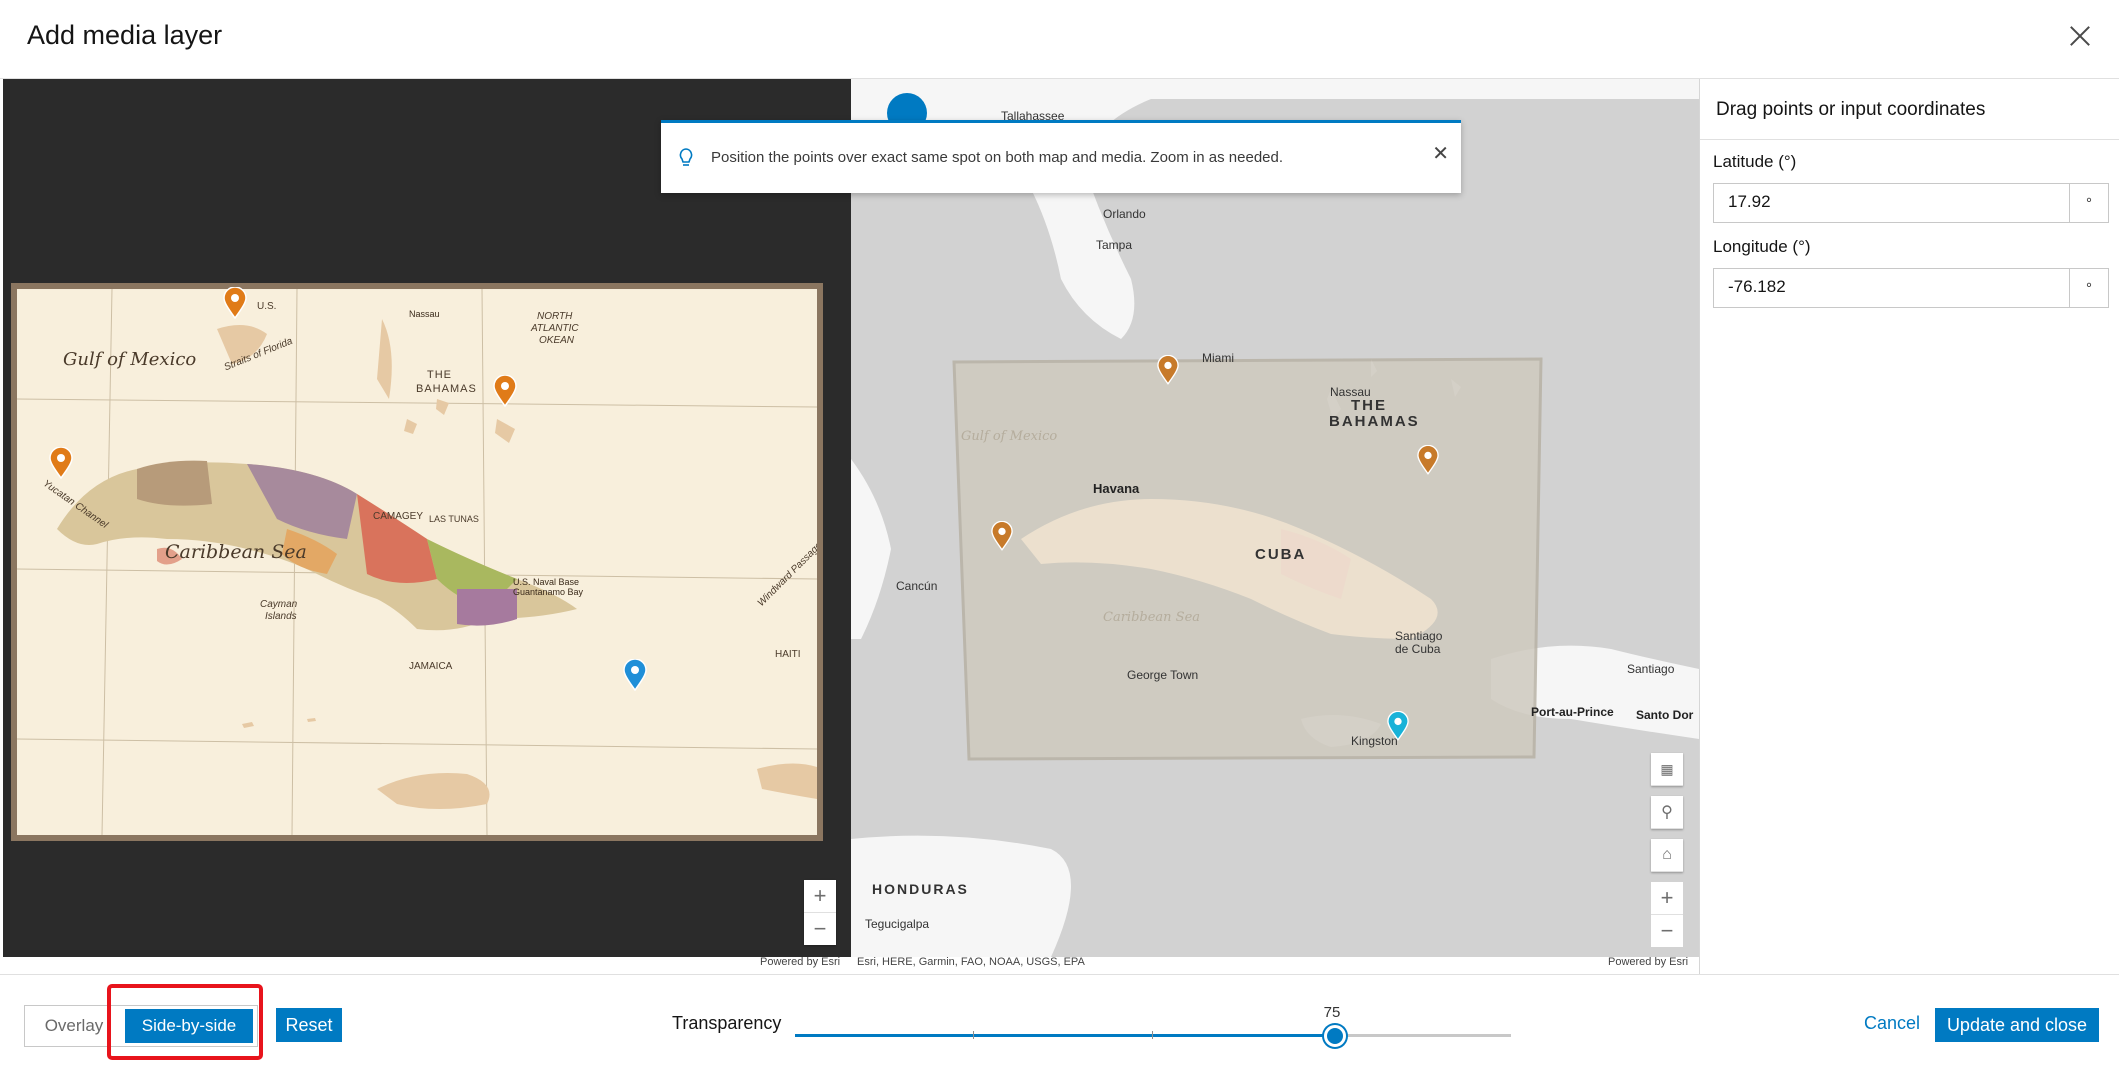 This screenshot has height=1075, width=2119. Describe the element at coordinates (1374, 421) in the screenshot. I see `map-label-bahamas: BAHAMAS` at that location.